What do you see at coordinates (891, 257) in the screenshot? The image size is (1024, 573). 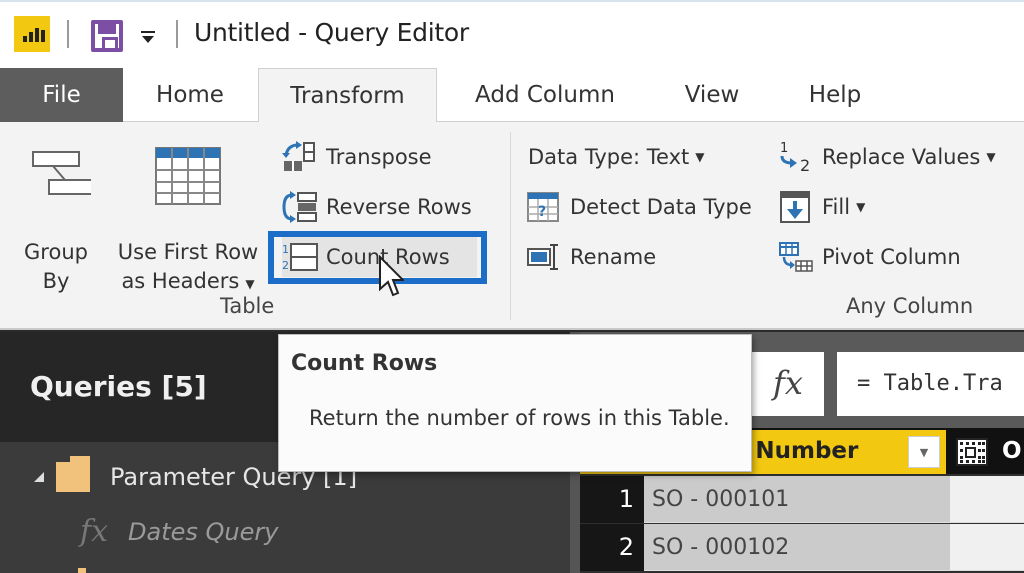 I see `pivot-column-label: Pivot Column` at bounding box center [891, 257].